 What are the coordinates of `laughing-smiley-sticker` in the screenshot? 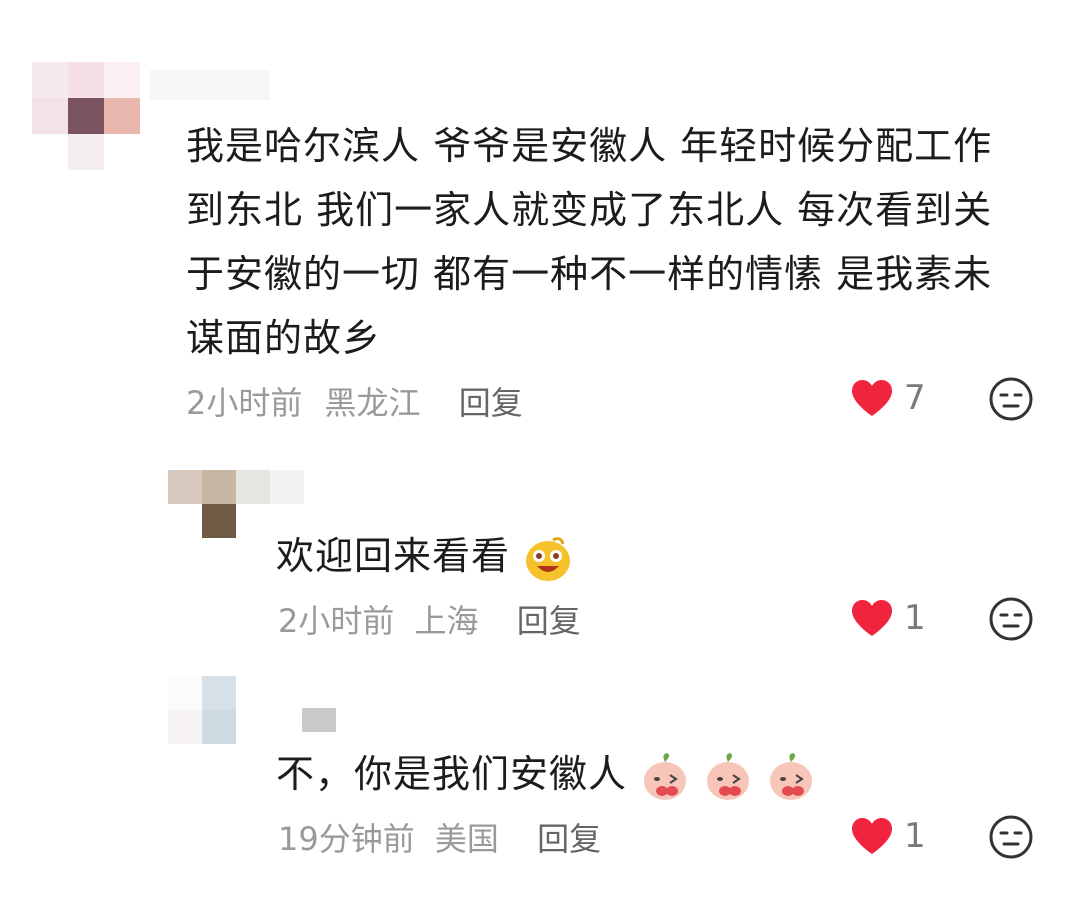 It's located at (548, 558).